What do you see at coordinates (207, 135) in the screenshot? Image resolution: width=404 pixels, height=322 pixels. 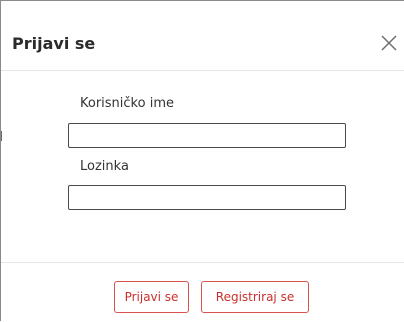 I see `username-input` at bounding box center [207, 135].